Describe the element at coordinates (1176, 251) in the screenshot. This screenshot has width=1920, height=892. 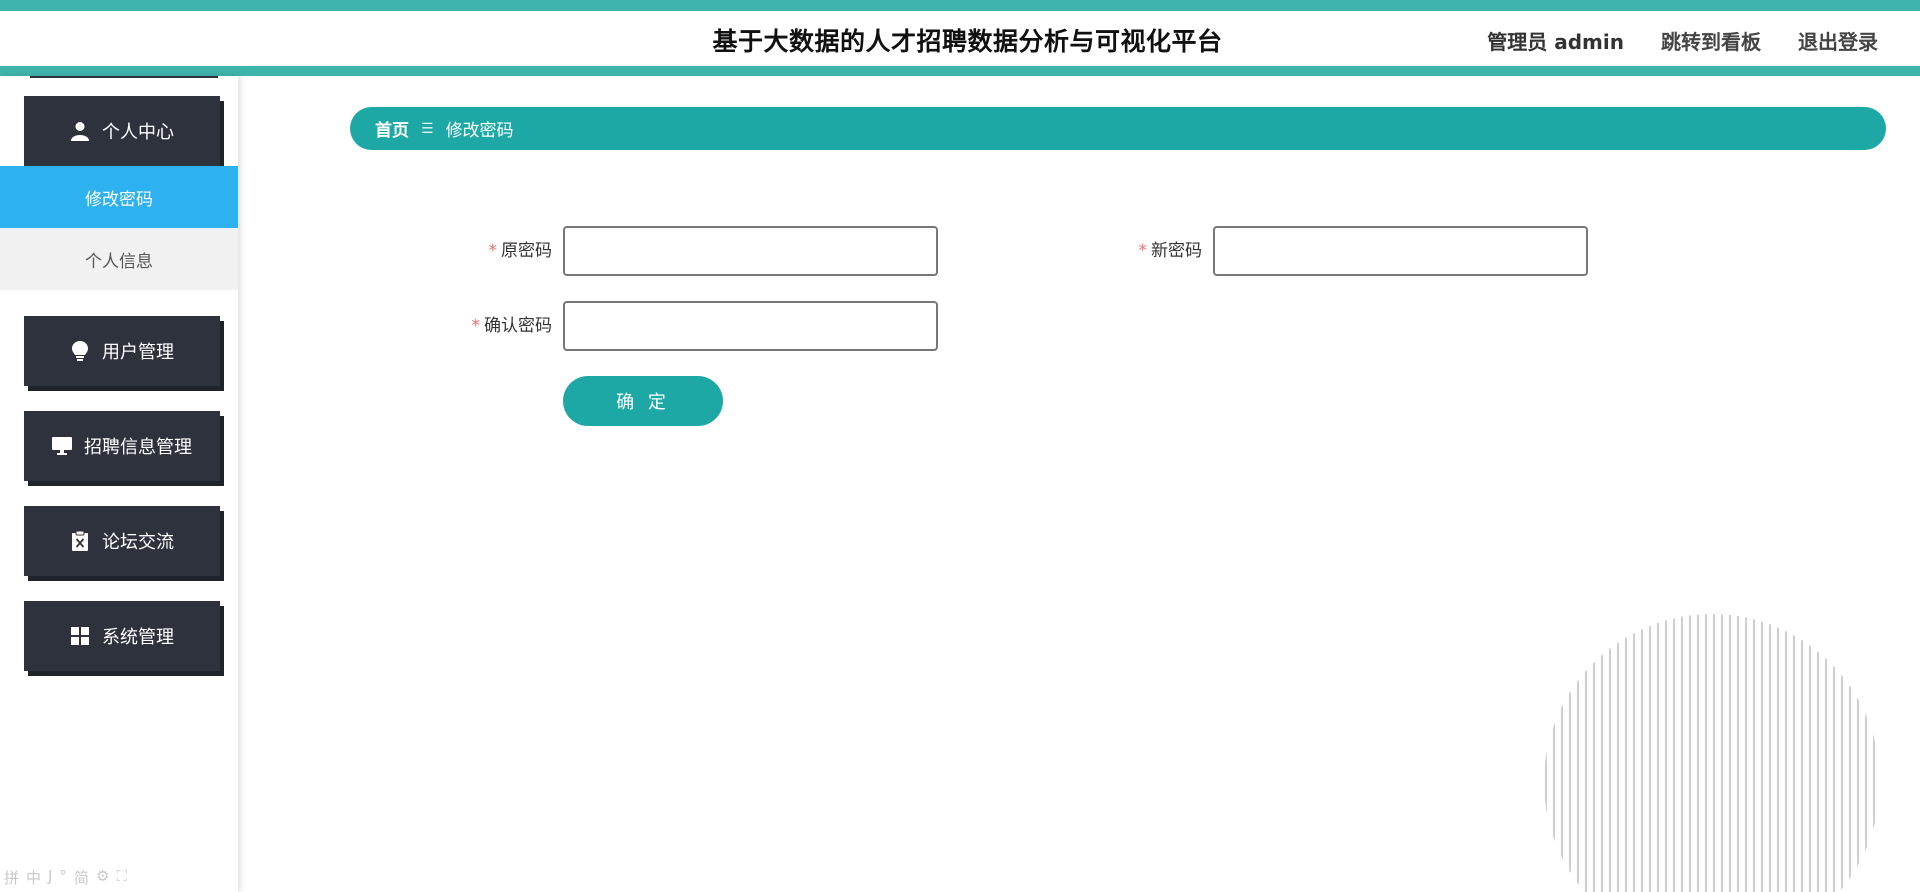
I see `new-password-label-text: 新密码` at that location.